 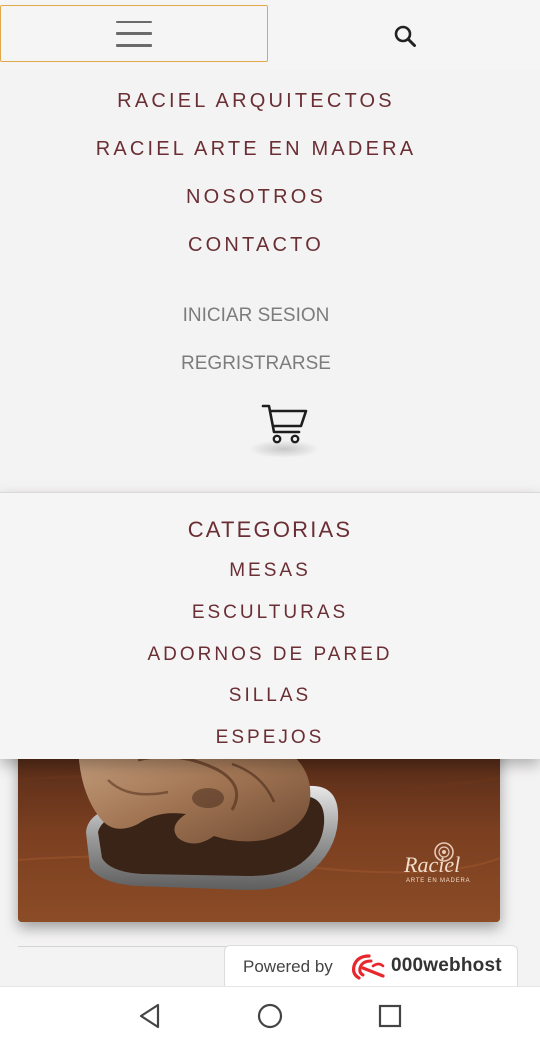 I want to click on nav-item-nosotros: NOSOTROS, so click(x=270, y=197).